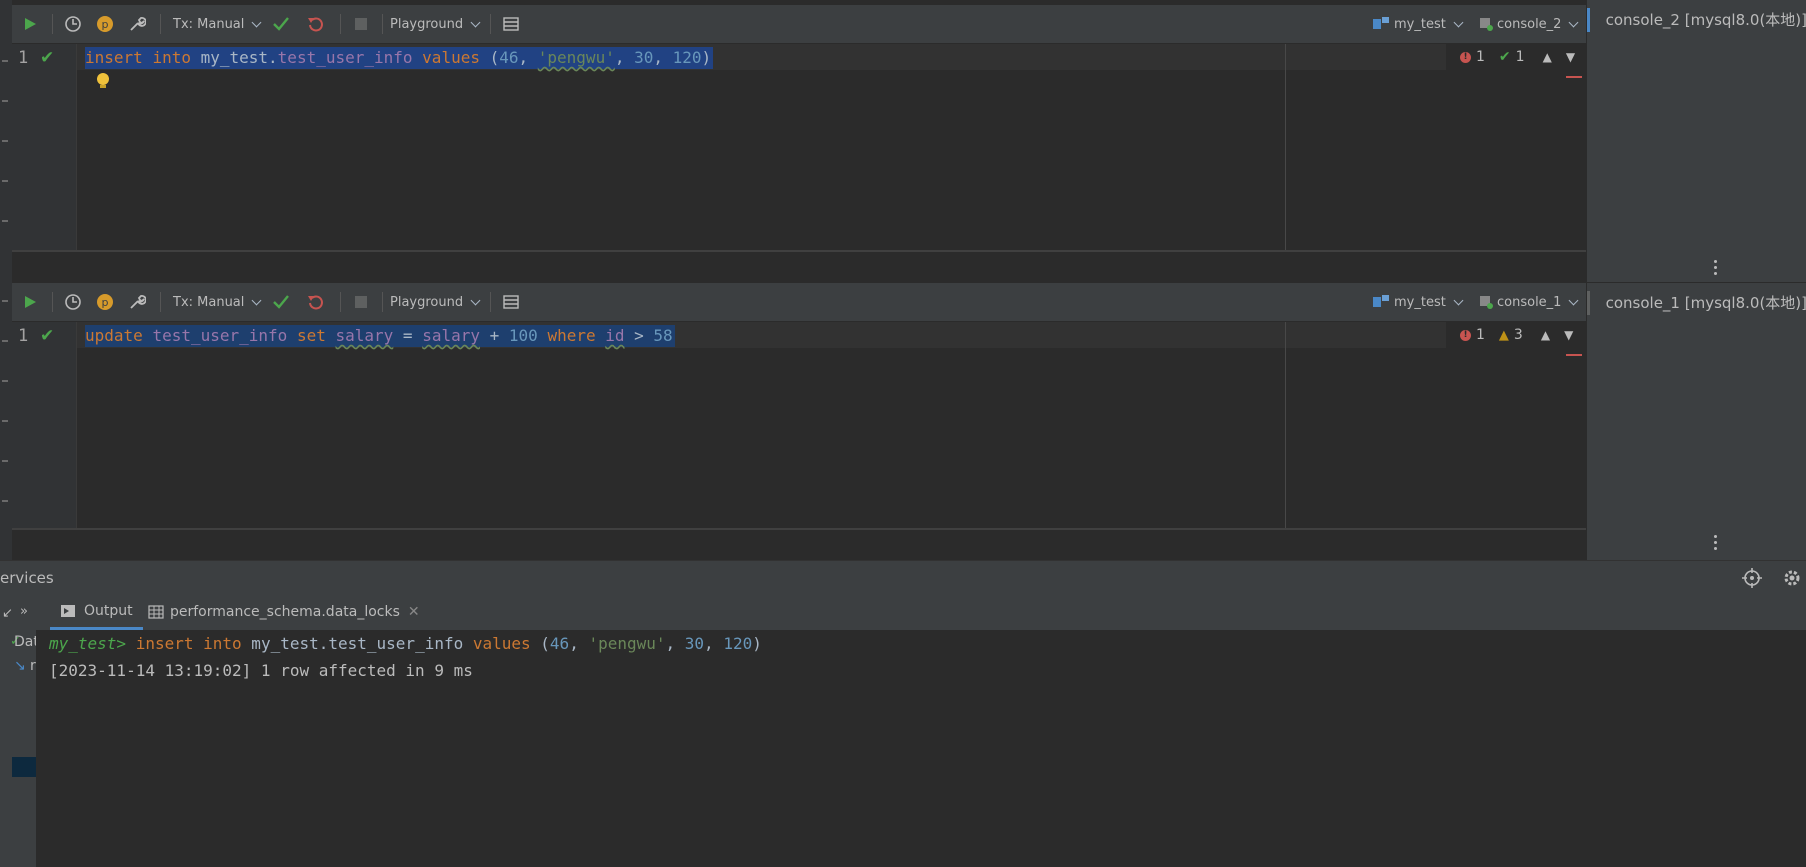  What do you see at coordinates (222, 643) in the screenshot?
I see `kw-into: into` at bounding box center [222, 643].